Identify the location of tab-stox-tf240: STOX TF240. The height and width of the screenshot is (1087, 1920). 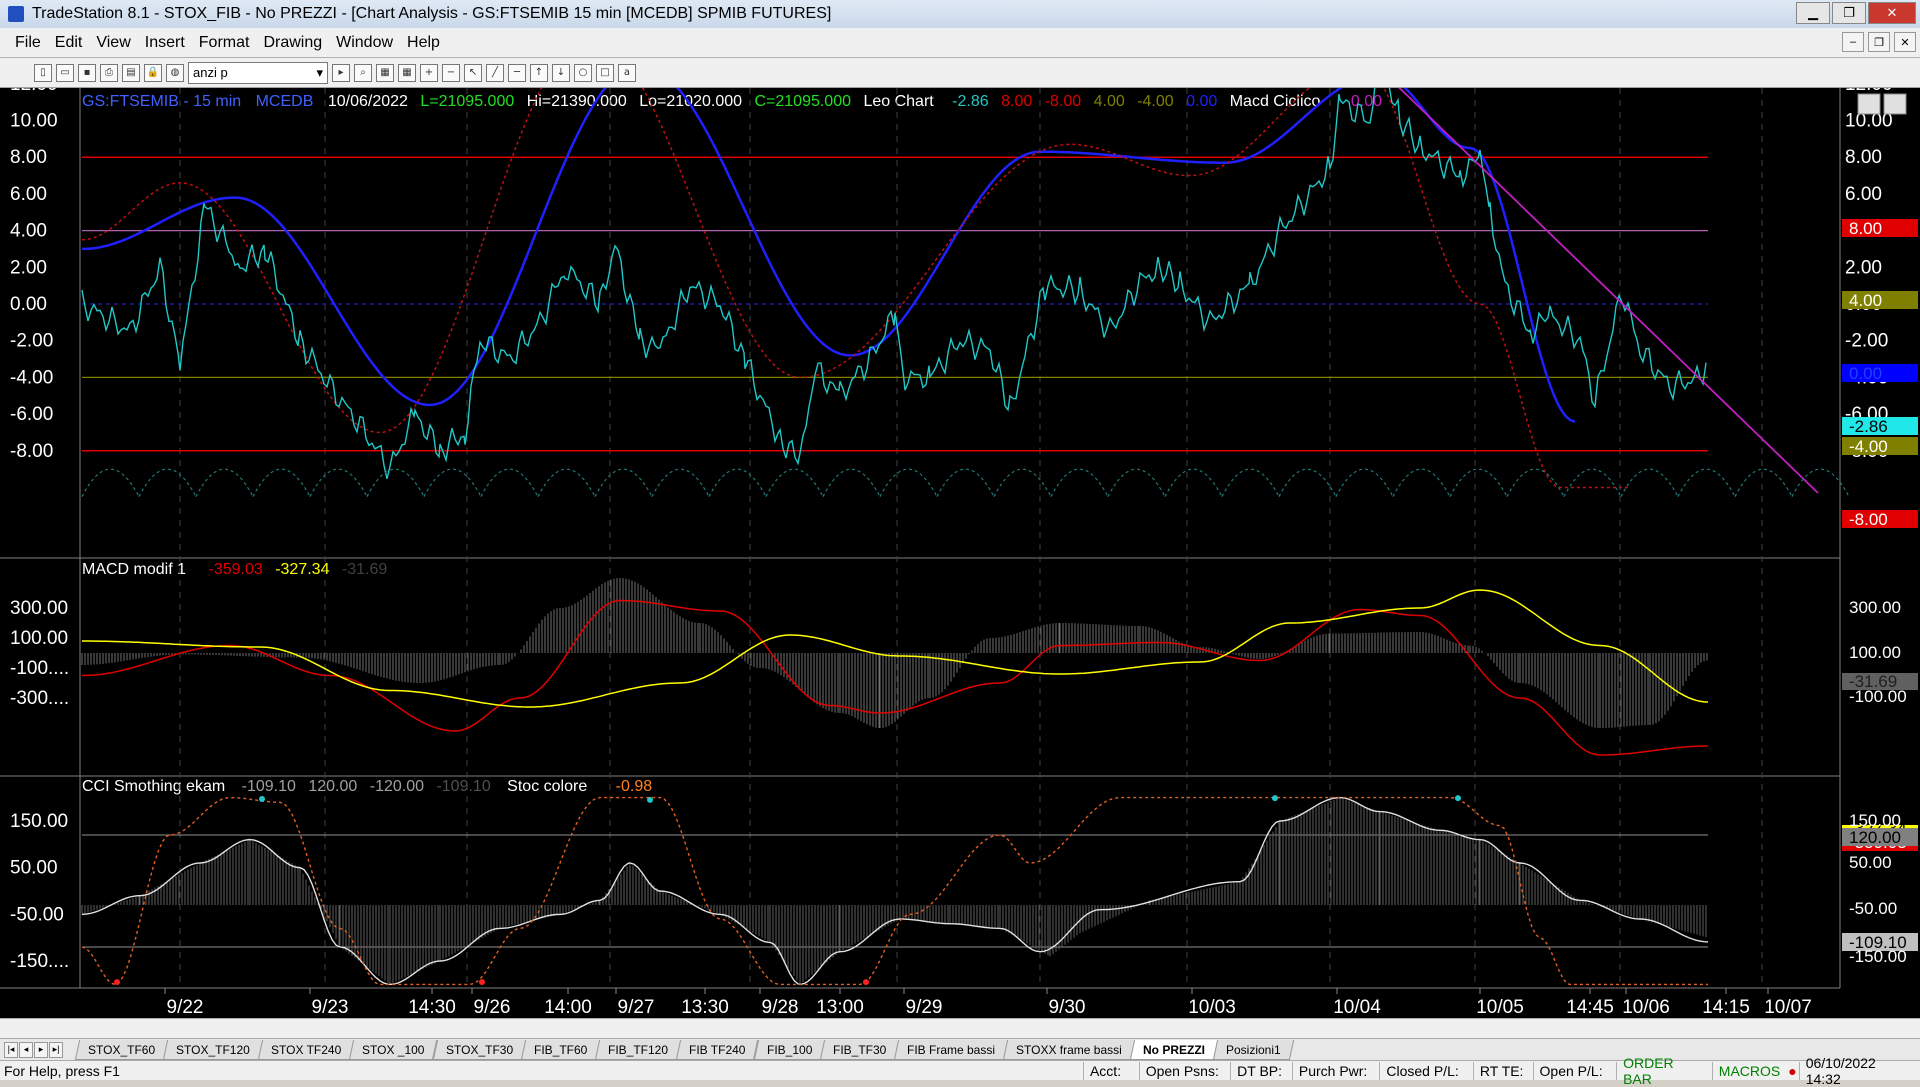
(306, 1049).